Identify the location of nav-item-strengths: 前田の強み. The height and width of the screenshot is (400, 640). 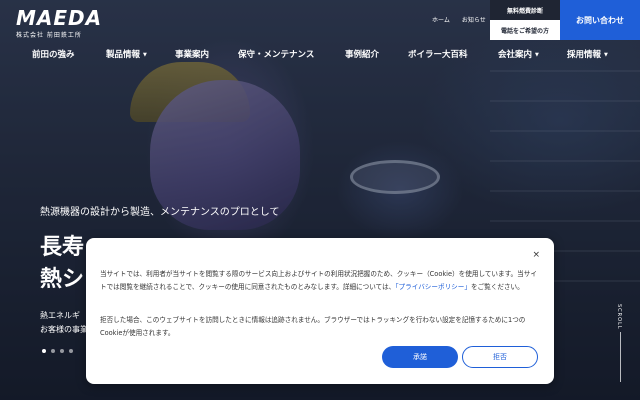
(53, 54).